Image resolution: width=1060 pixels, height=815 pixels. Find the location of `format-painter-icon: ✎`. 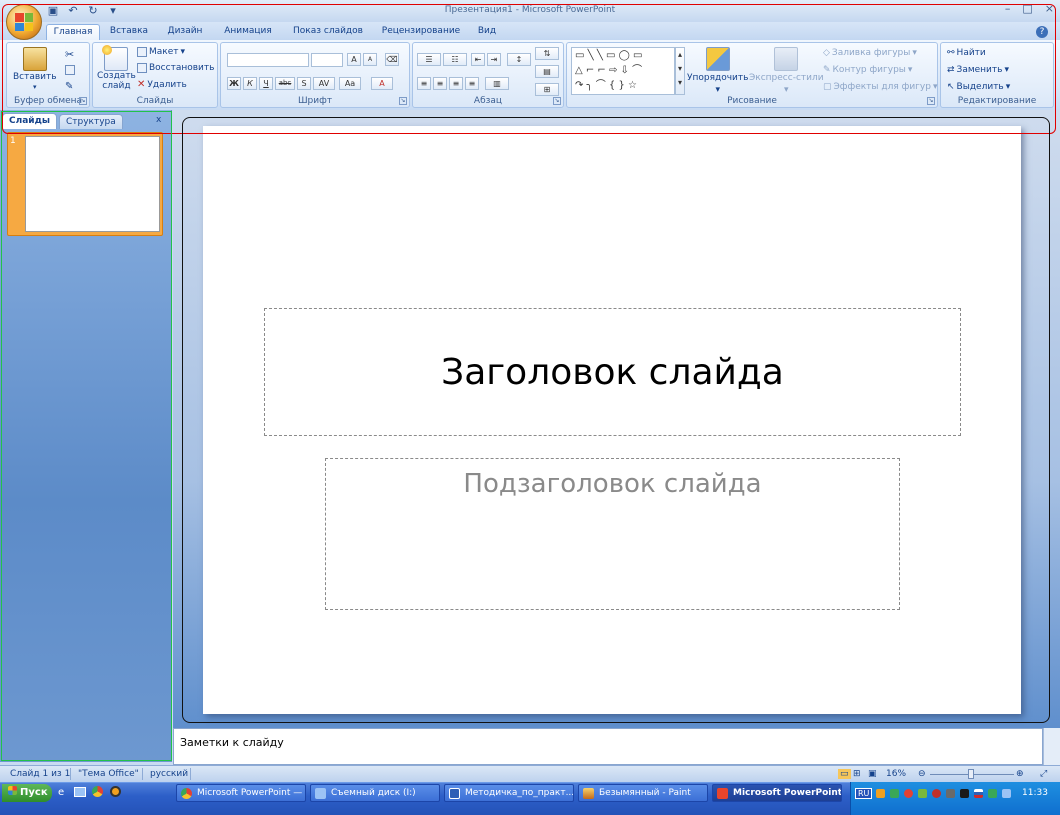

format-painter-icon: ✎ is located at coordinates (69, 86).